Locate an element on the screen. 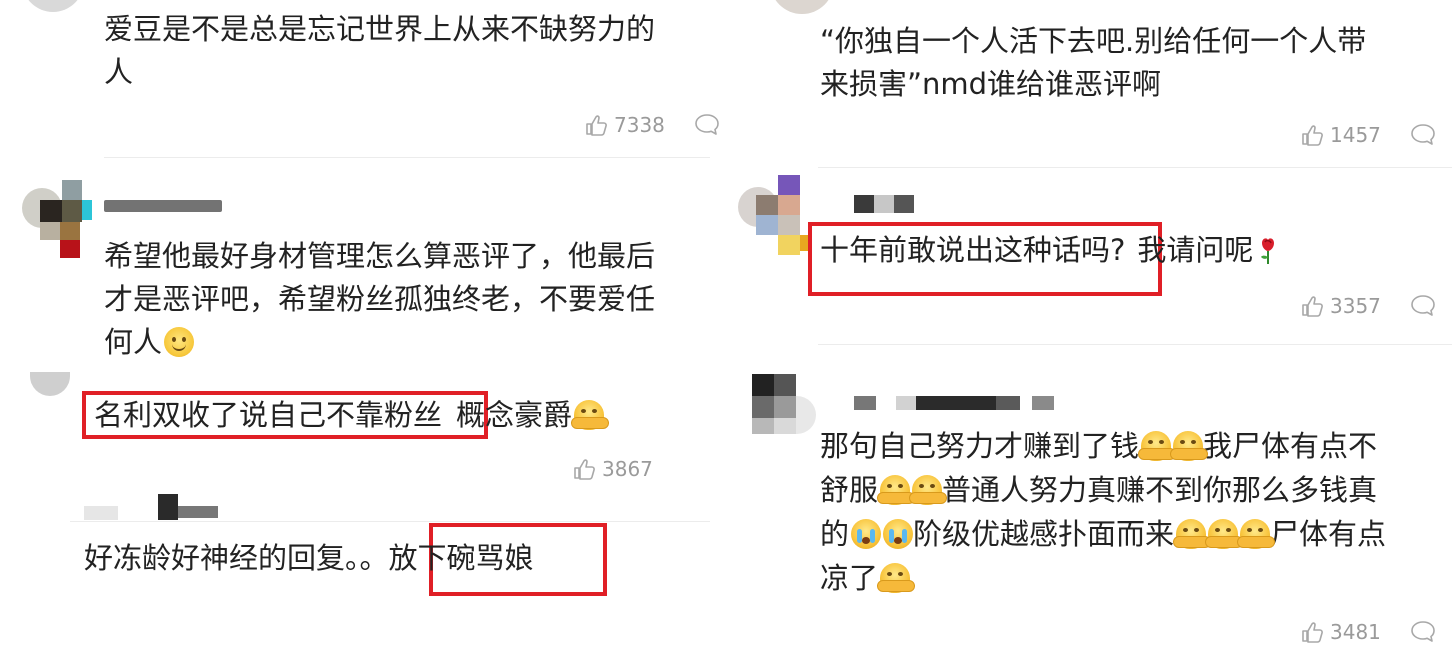  like-button: 3357 is located at coordinates (1340, 306).